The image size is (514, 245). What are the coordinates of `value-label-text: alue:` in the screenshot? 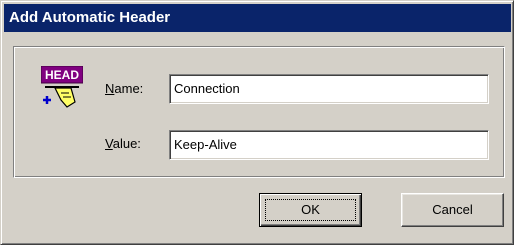 It's located at (126, 143).